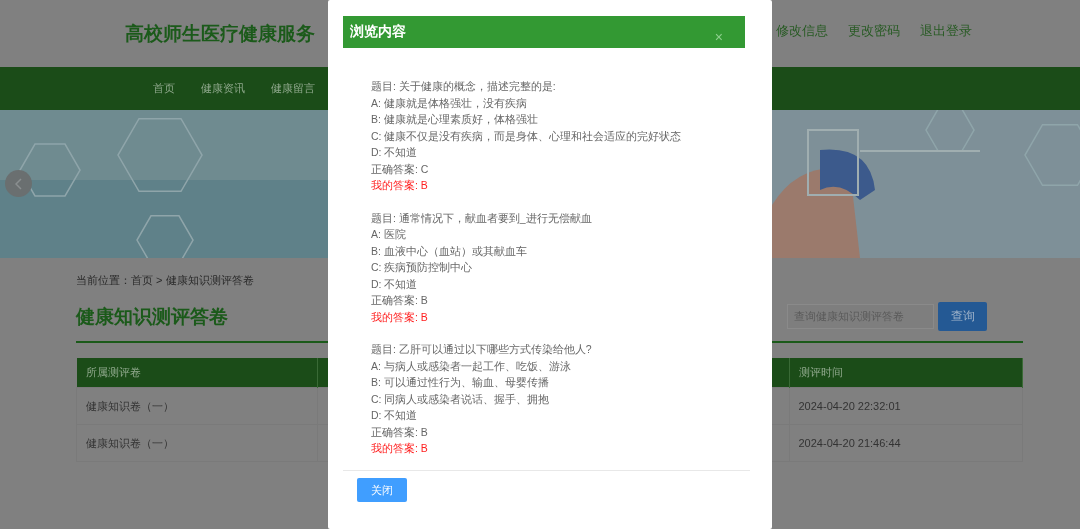 This screenshot has width=1080, height=529. Describe the element at coordinates (482, 218) in the screenshot. I see `question-text: 题目: 通常情况下，献血者要到_进行无偿献血` at that location.